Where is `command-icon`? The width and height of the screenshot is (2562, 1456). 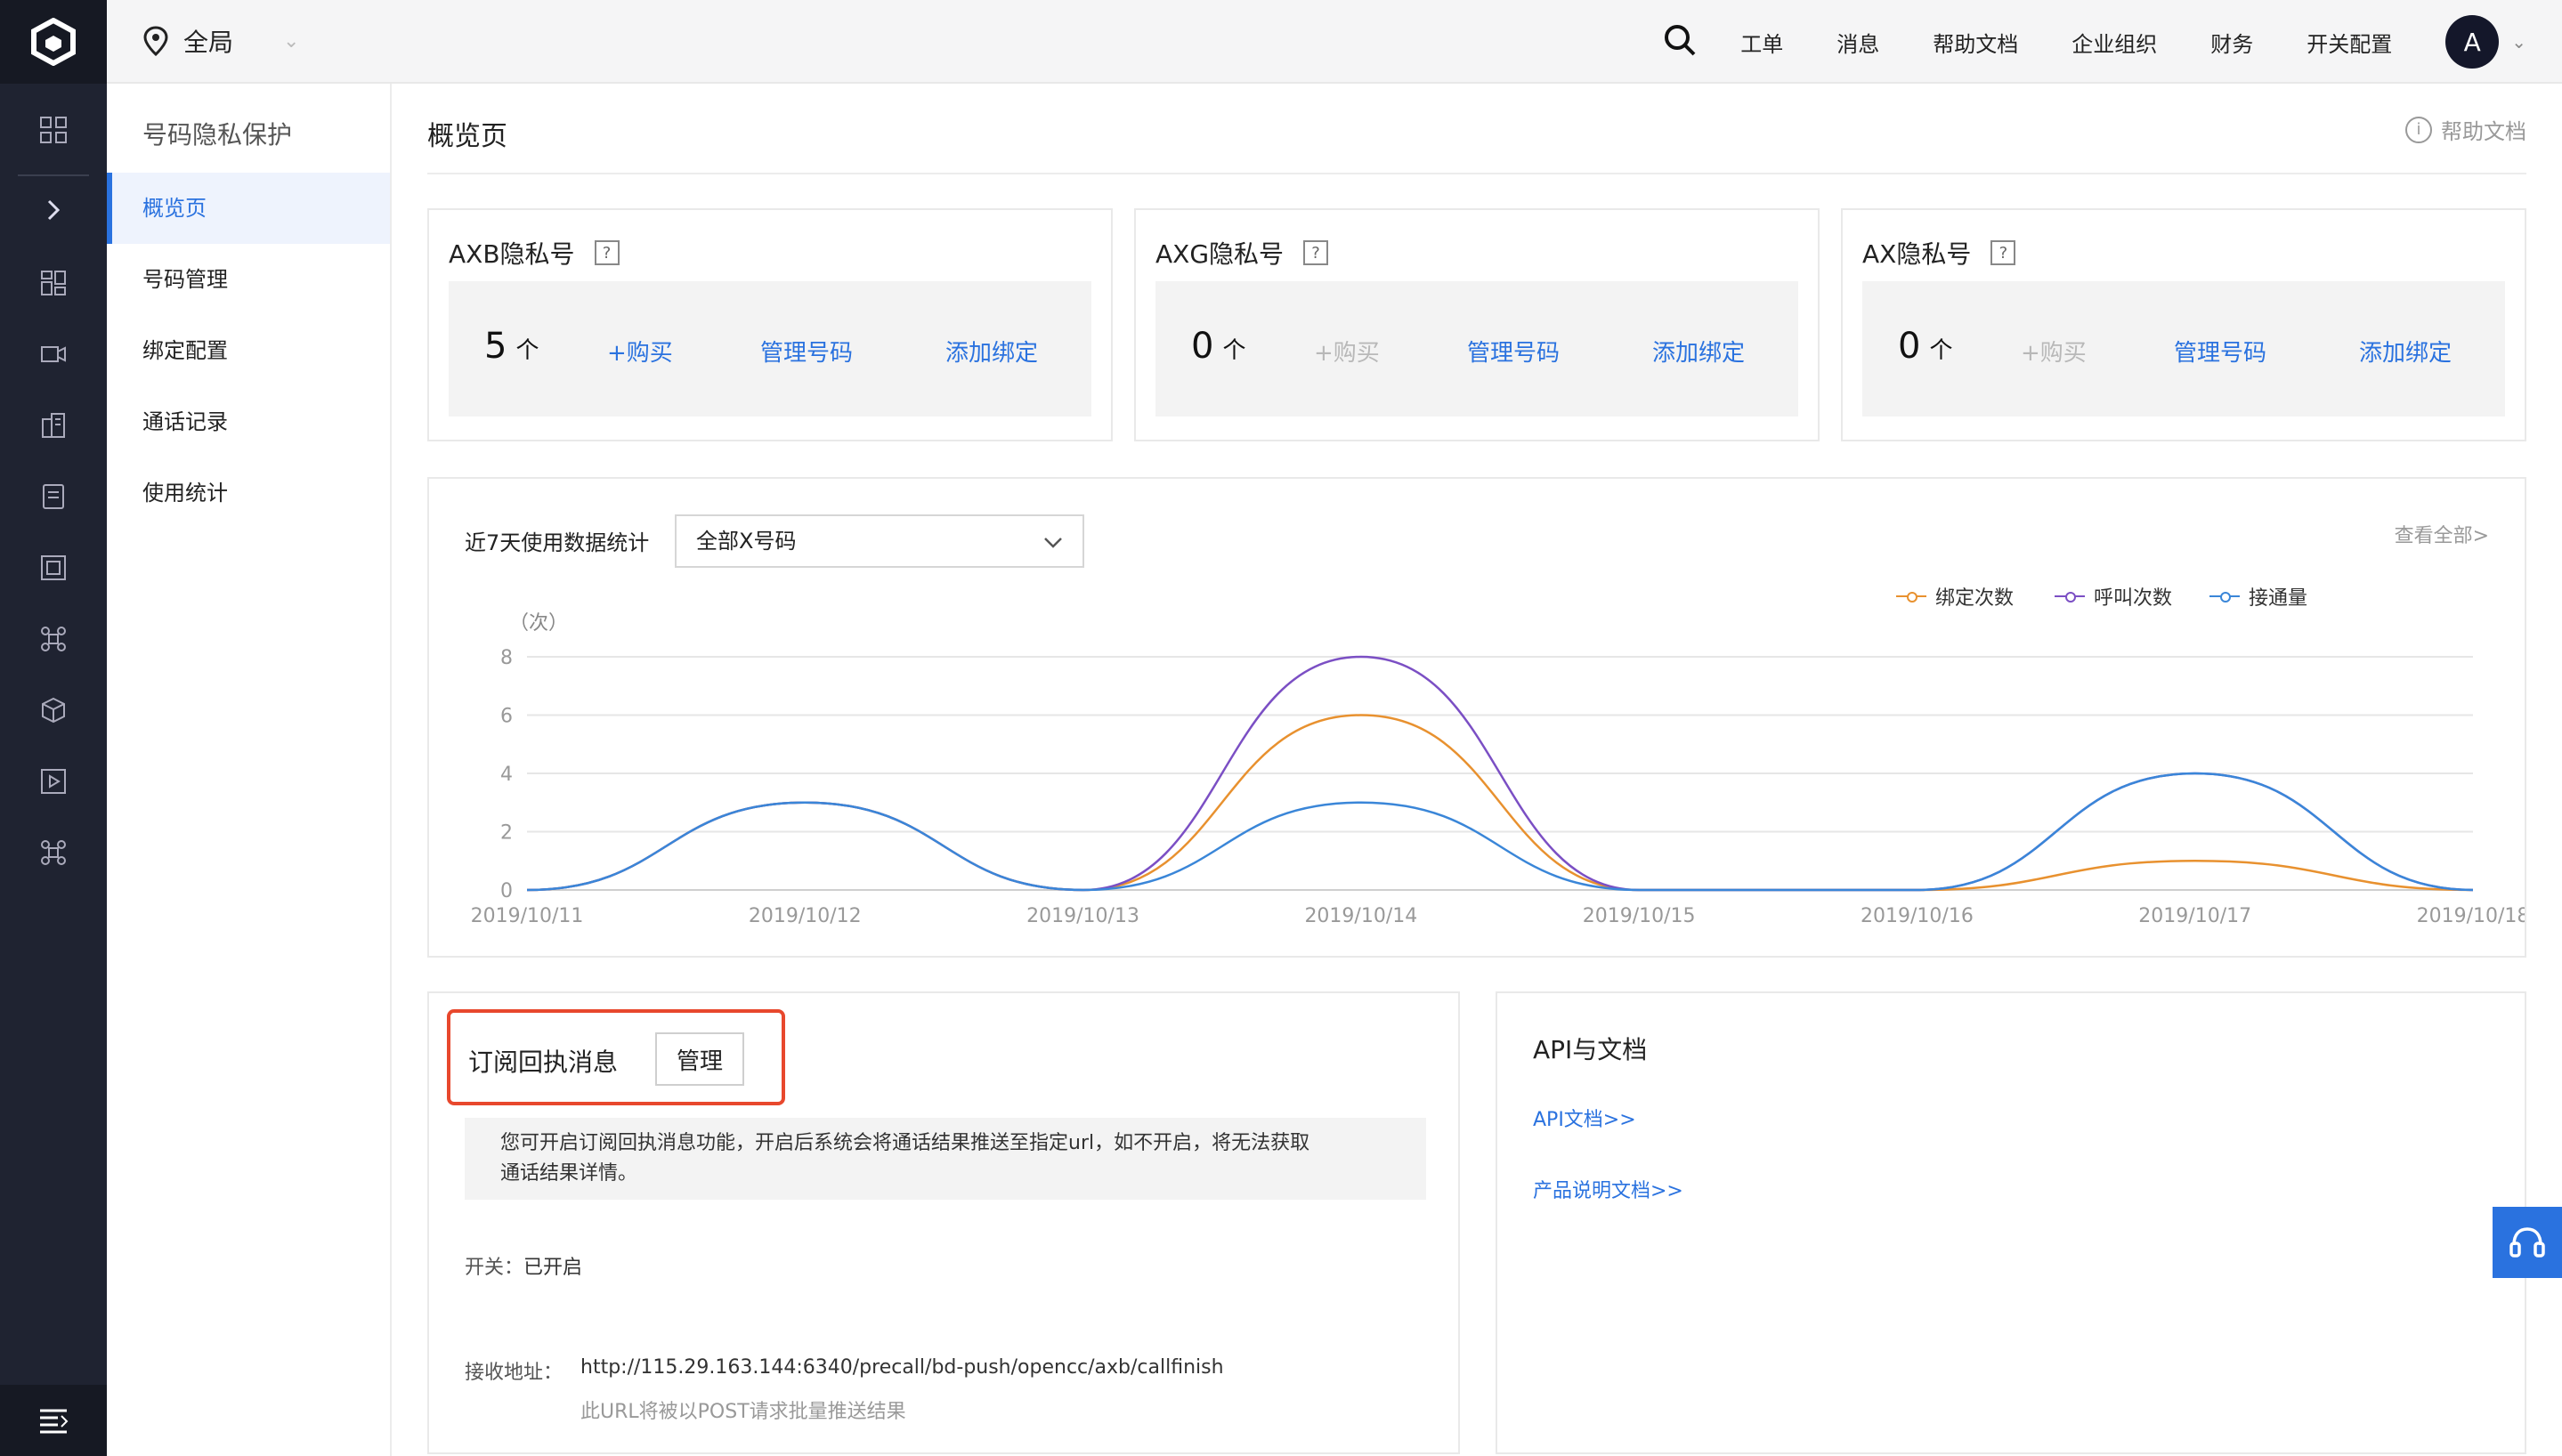 command-icon is located at coordinates (53, 639).